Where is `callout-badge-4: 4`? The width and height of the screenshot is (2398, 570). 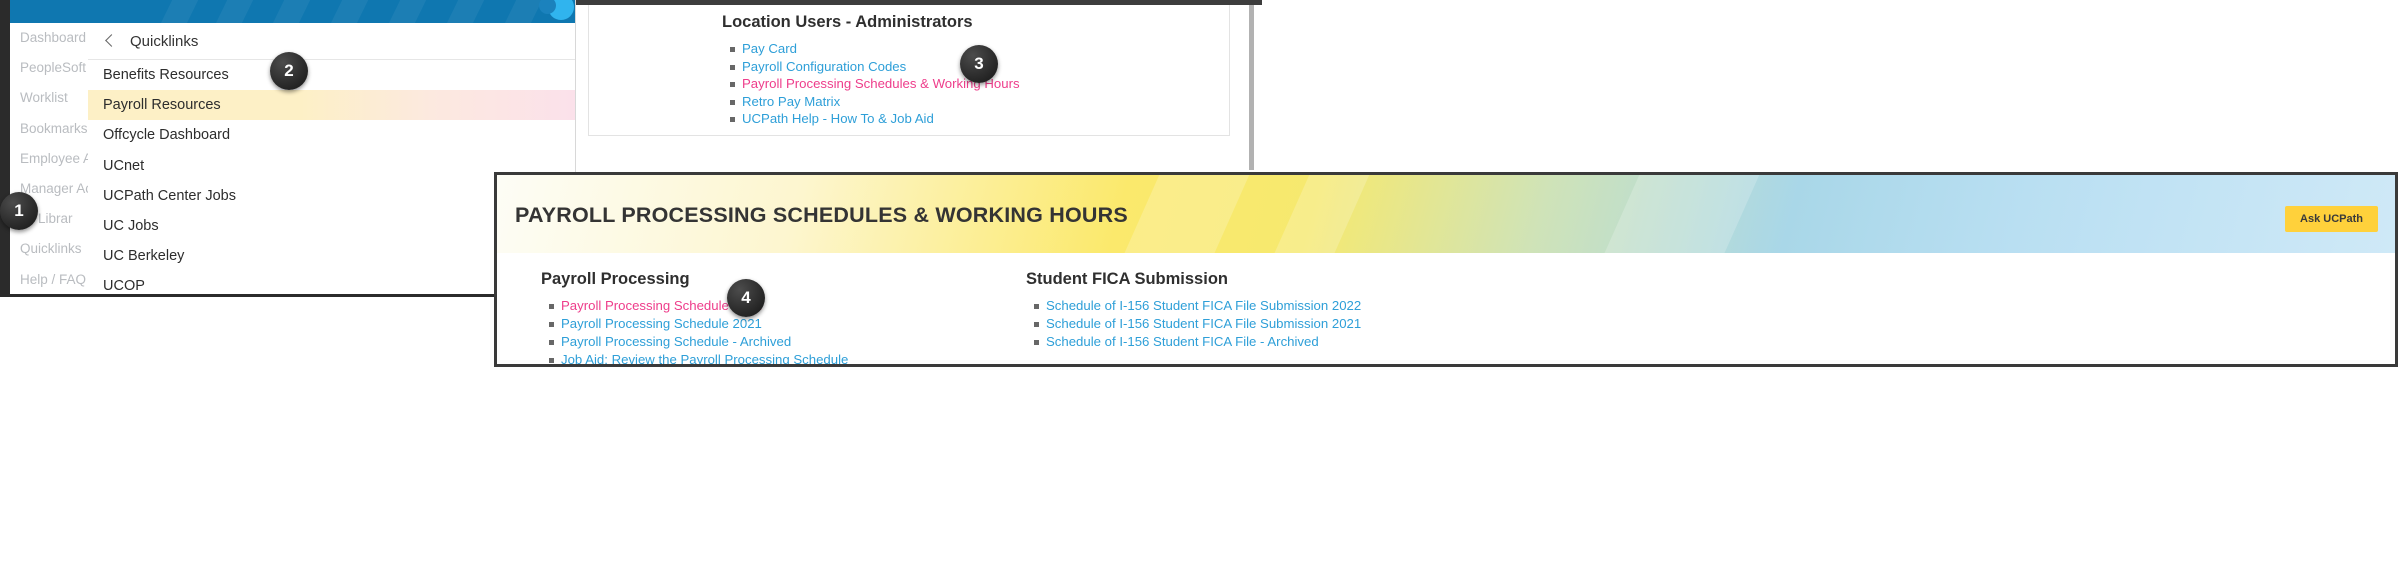 callout-badge-4: 4 is located at coordinates (746, 298).